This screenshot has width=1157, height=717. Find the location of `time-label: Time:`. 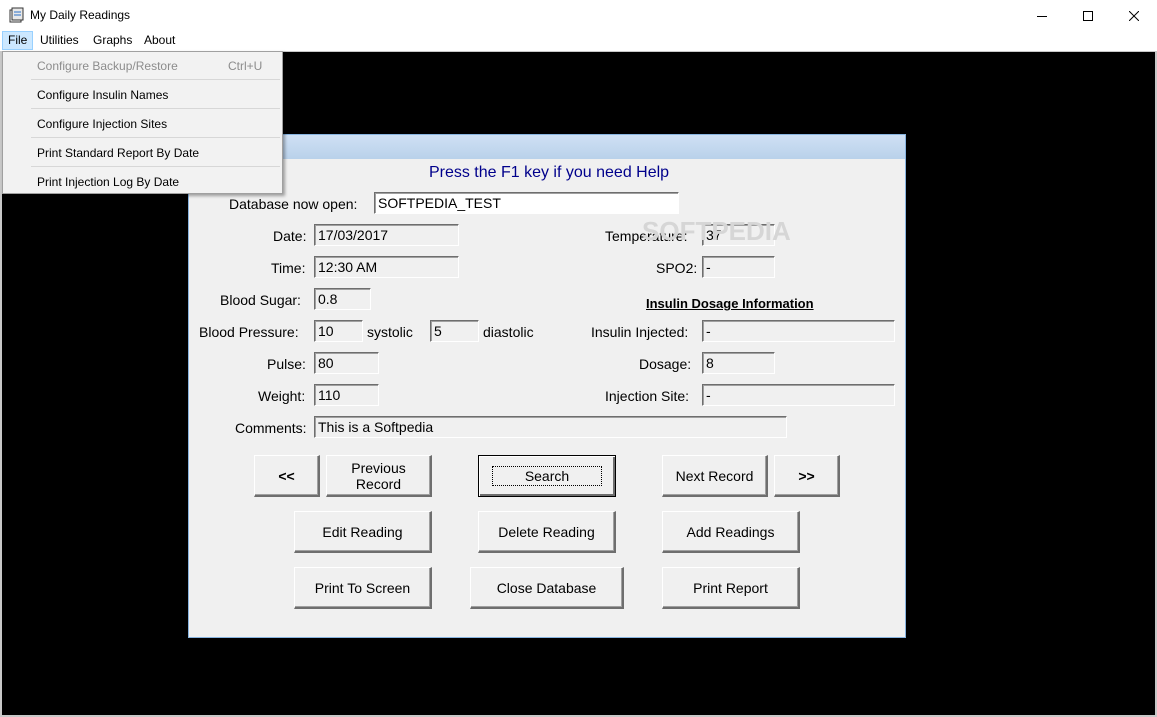

time-label: Time: is located at coordinates (288, 268).